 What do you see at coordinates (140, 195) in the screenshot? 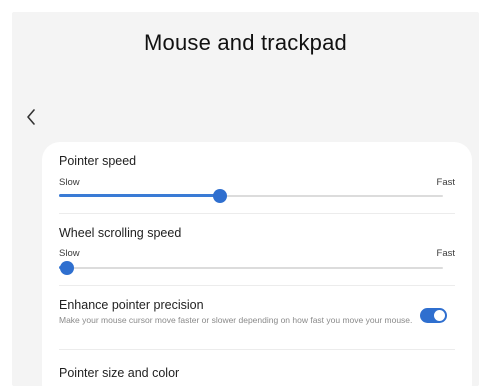
I see `slider-fill` at bounding box center [140, 195].